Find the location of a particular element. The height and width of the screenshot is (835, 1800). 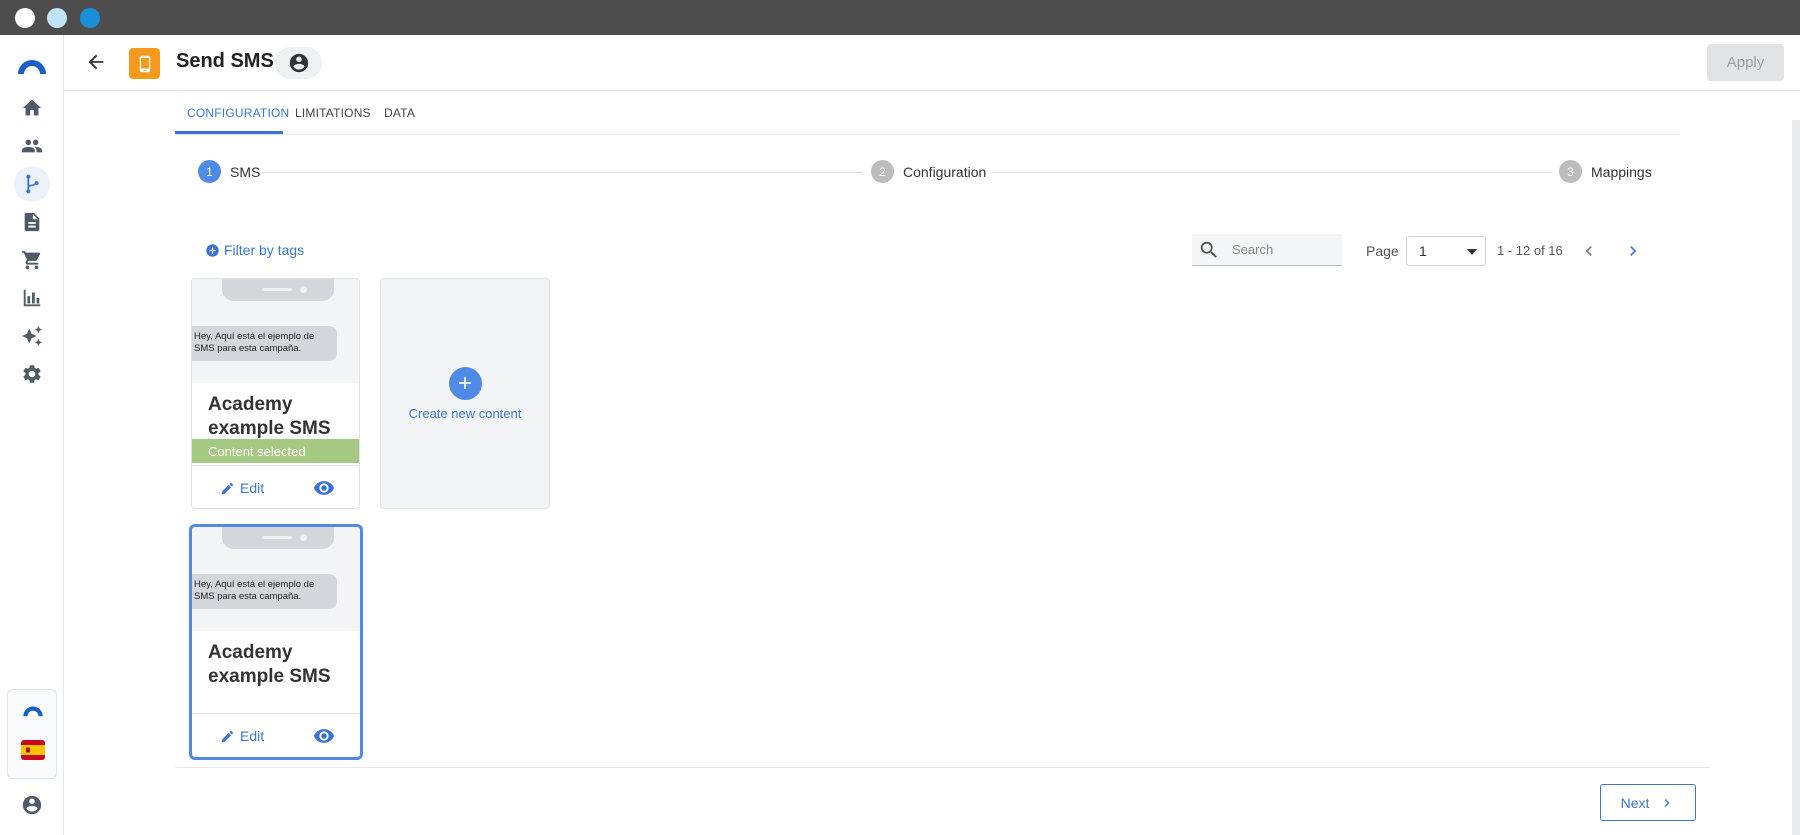

content-selected-badge: Content selected is located at coordinates (275, 451).